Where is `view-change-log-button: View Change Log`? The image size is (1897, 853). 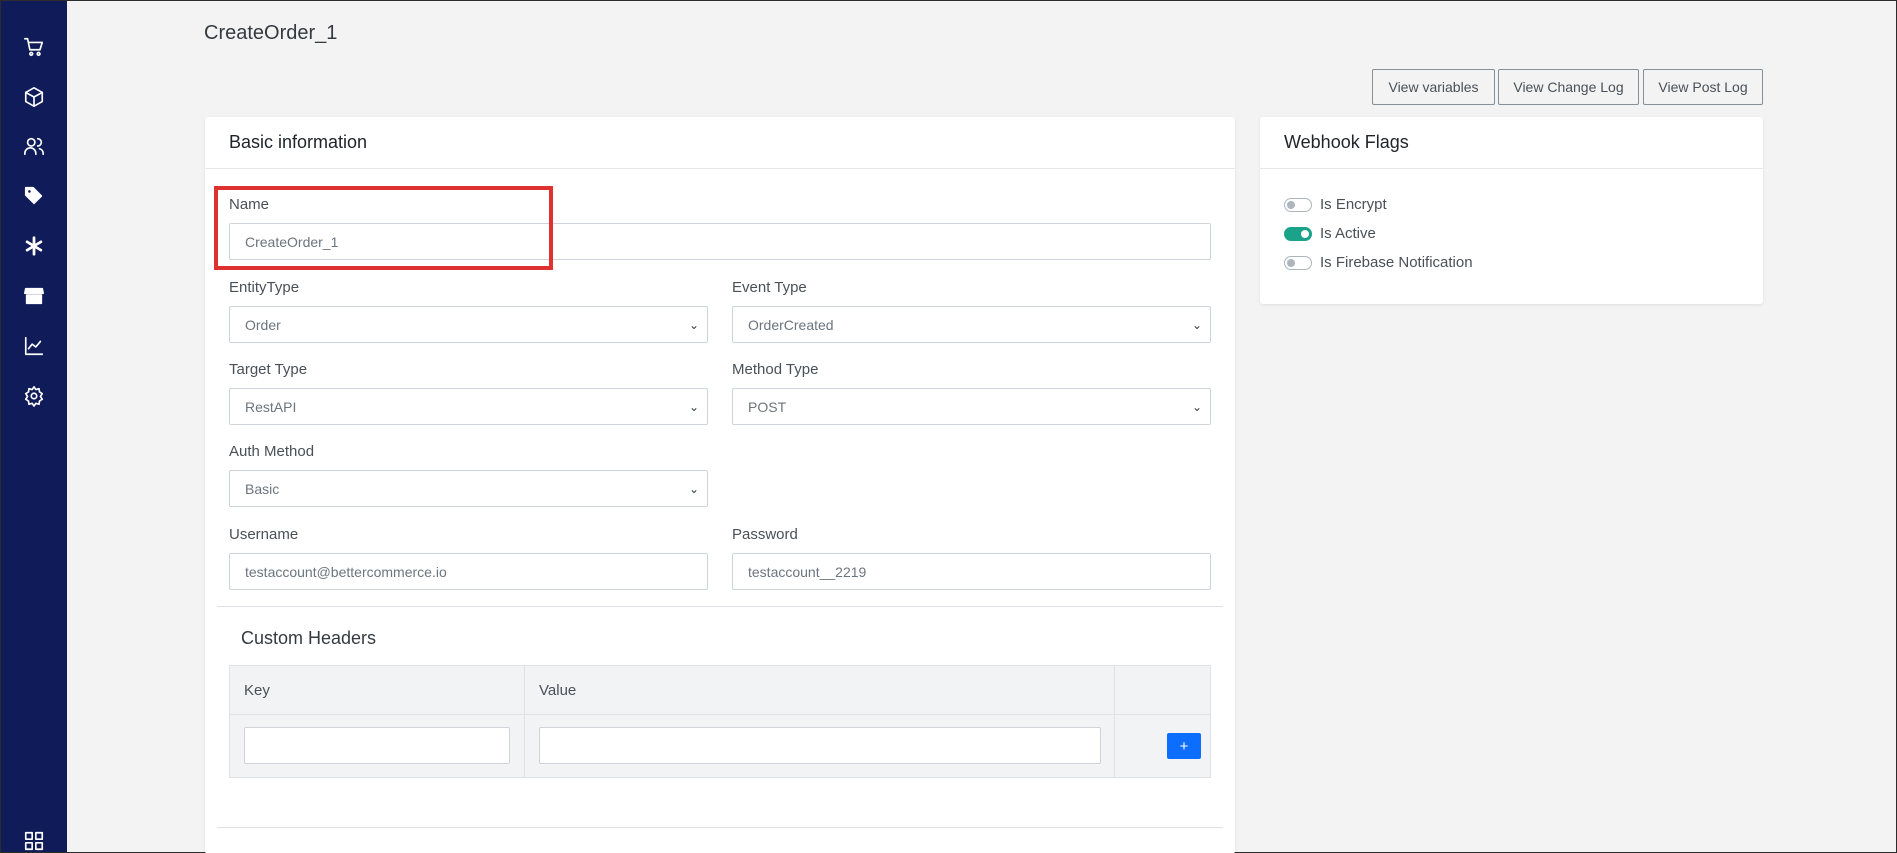 view-change-log-button: View Change Log is located at coordinates (1568, 87).